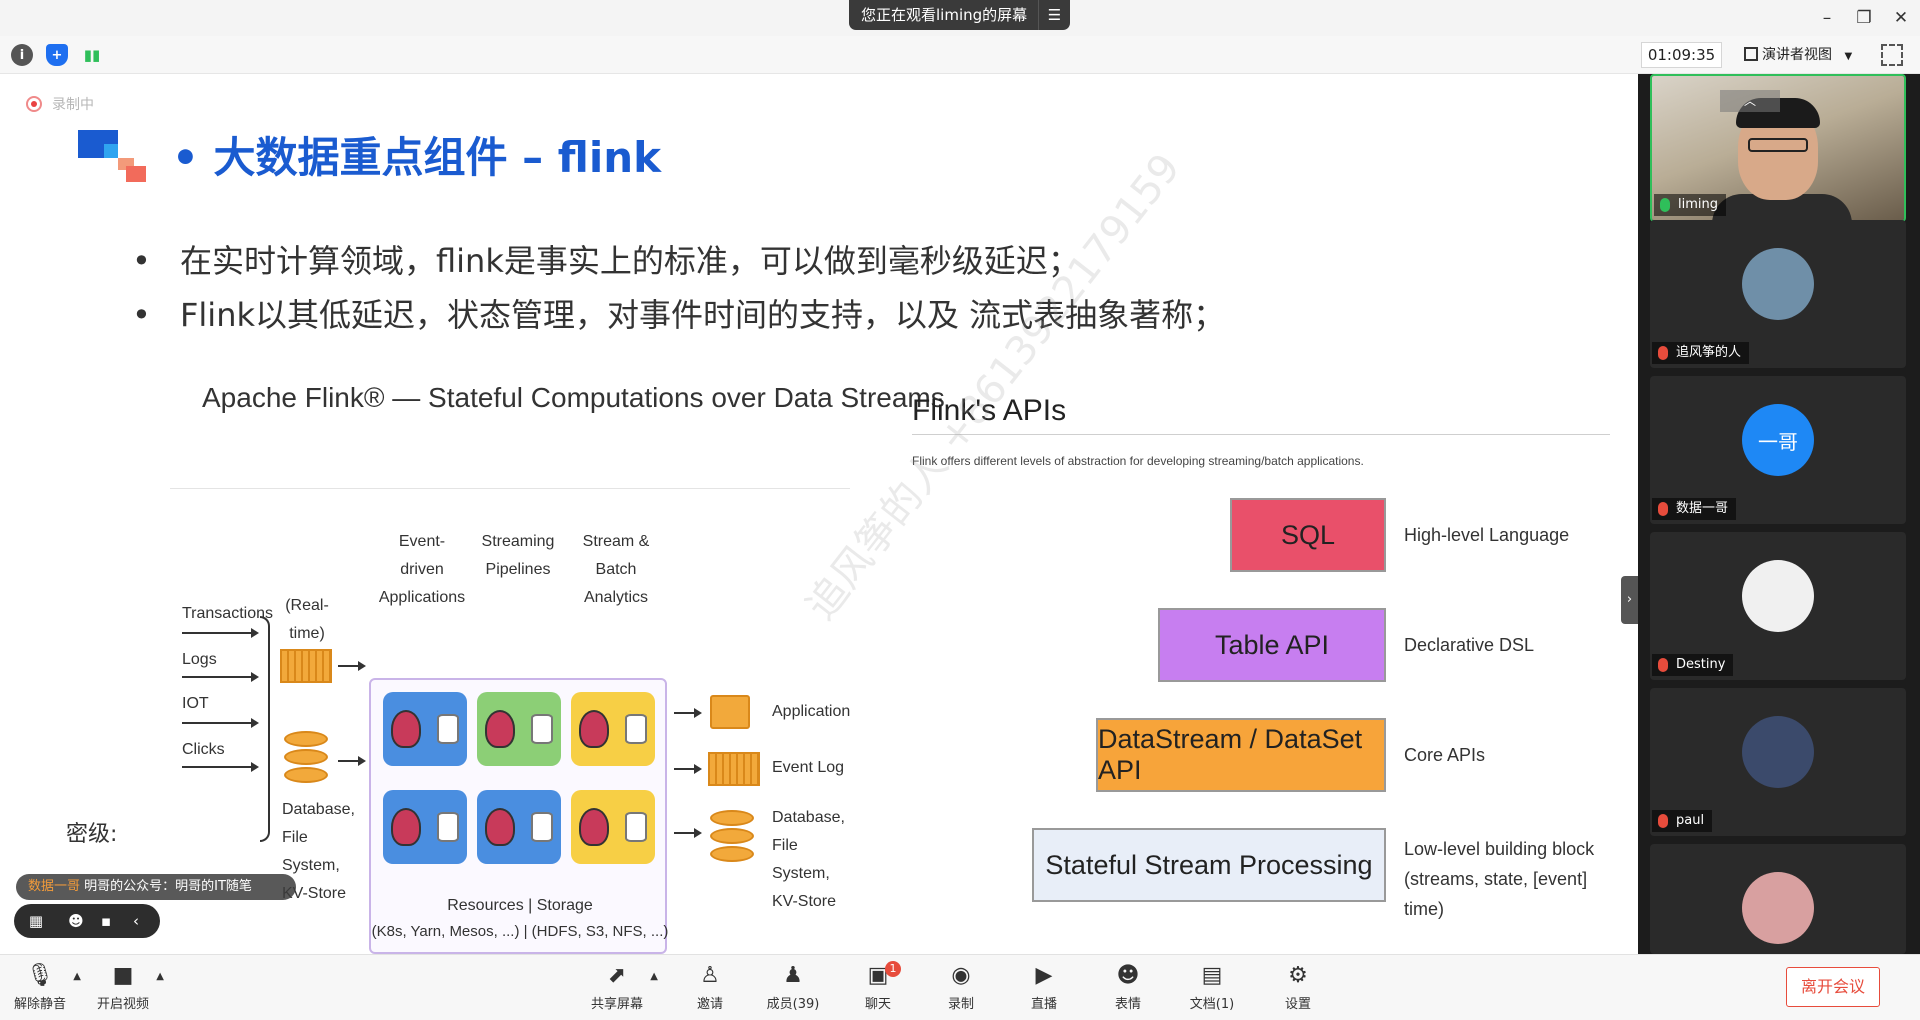  What do you see at coordinates (1272, 645) in the screenshot?
I see `api-layer-table: Table API` at bounding box center [1272, 645].